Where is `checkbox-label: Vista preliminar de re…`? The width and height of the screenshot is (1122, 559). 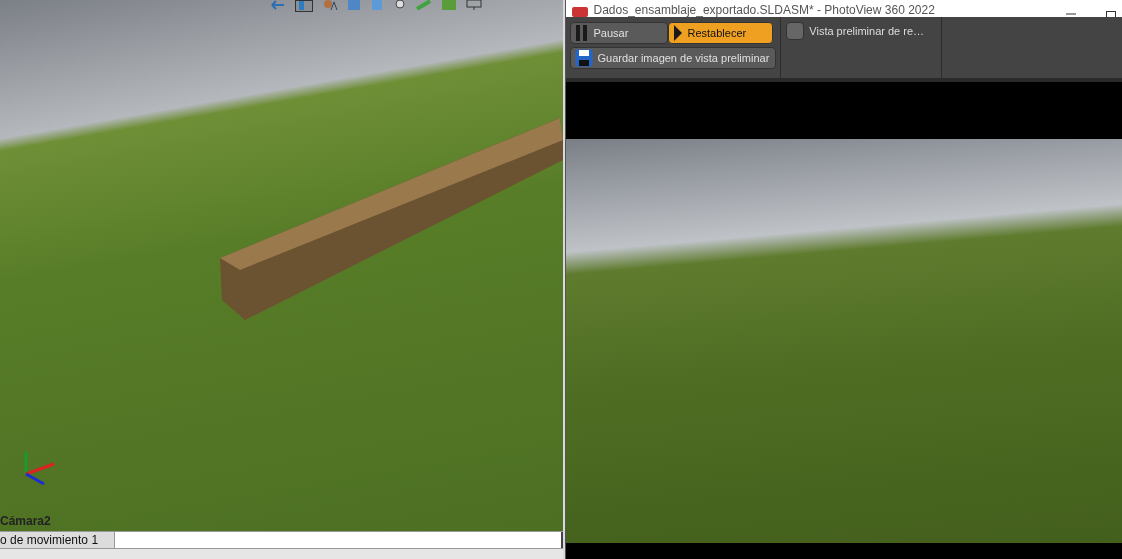
checkbox-label: Vista preliminar de re… is located at coordinates (867, 31).